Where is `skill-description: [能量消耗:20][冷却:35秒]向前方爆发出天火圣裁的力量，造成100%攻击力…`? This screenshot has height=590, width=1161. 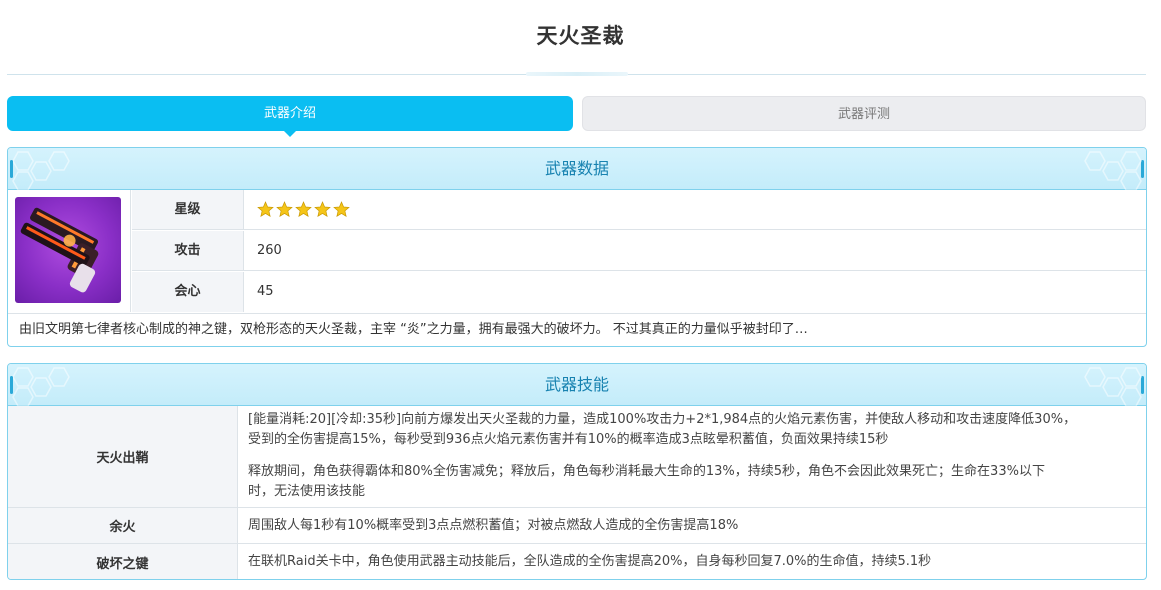 skill-description: [能量消耗:20][冷却:35秒]向前方爆发出天火圣裁的力量，造成100%攻击力… is located at coordinates (688, 456).